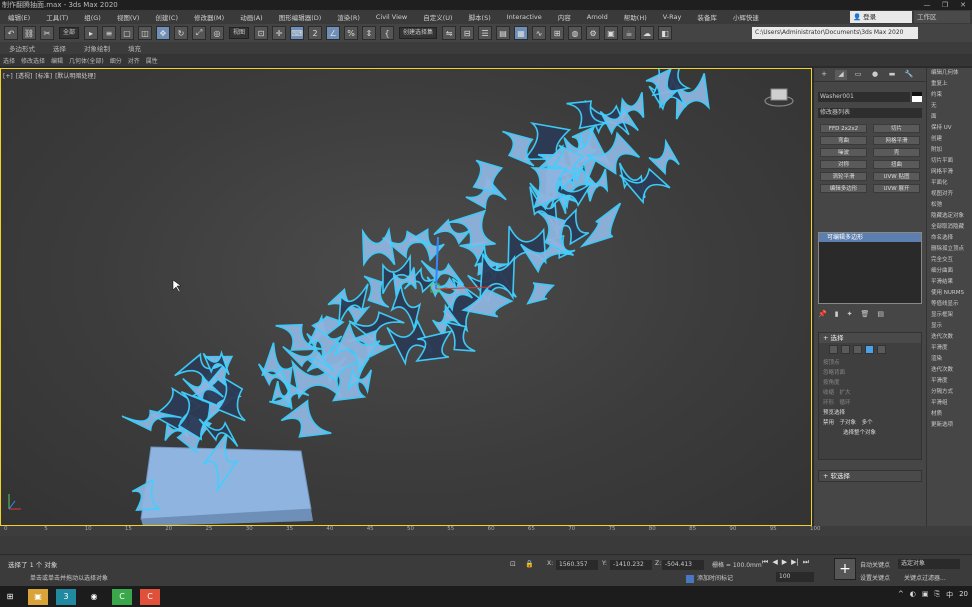 This screenshot has width=972, height=607. Describe the element at coordinates (951, 227) in the screenshot. I see `edit-geometry-row: 全部取消隐藏` at that location.